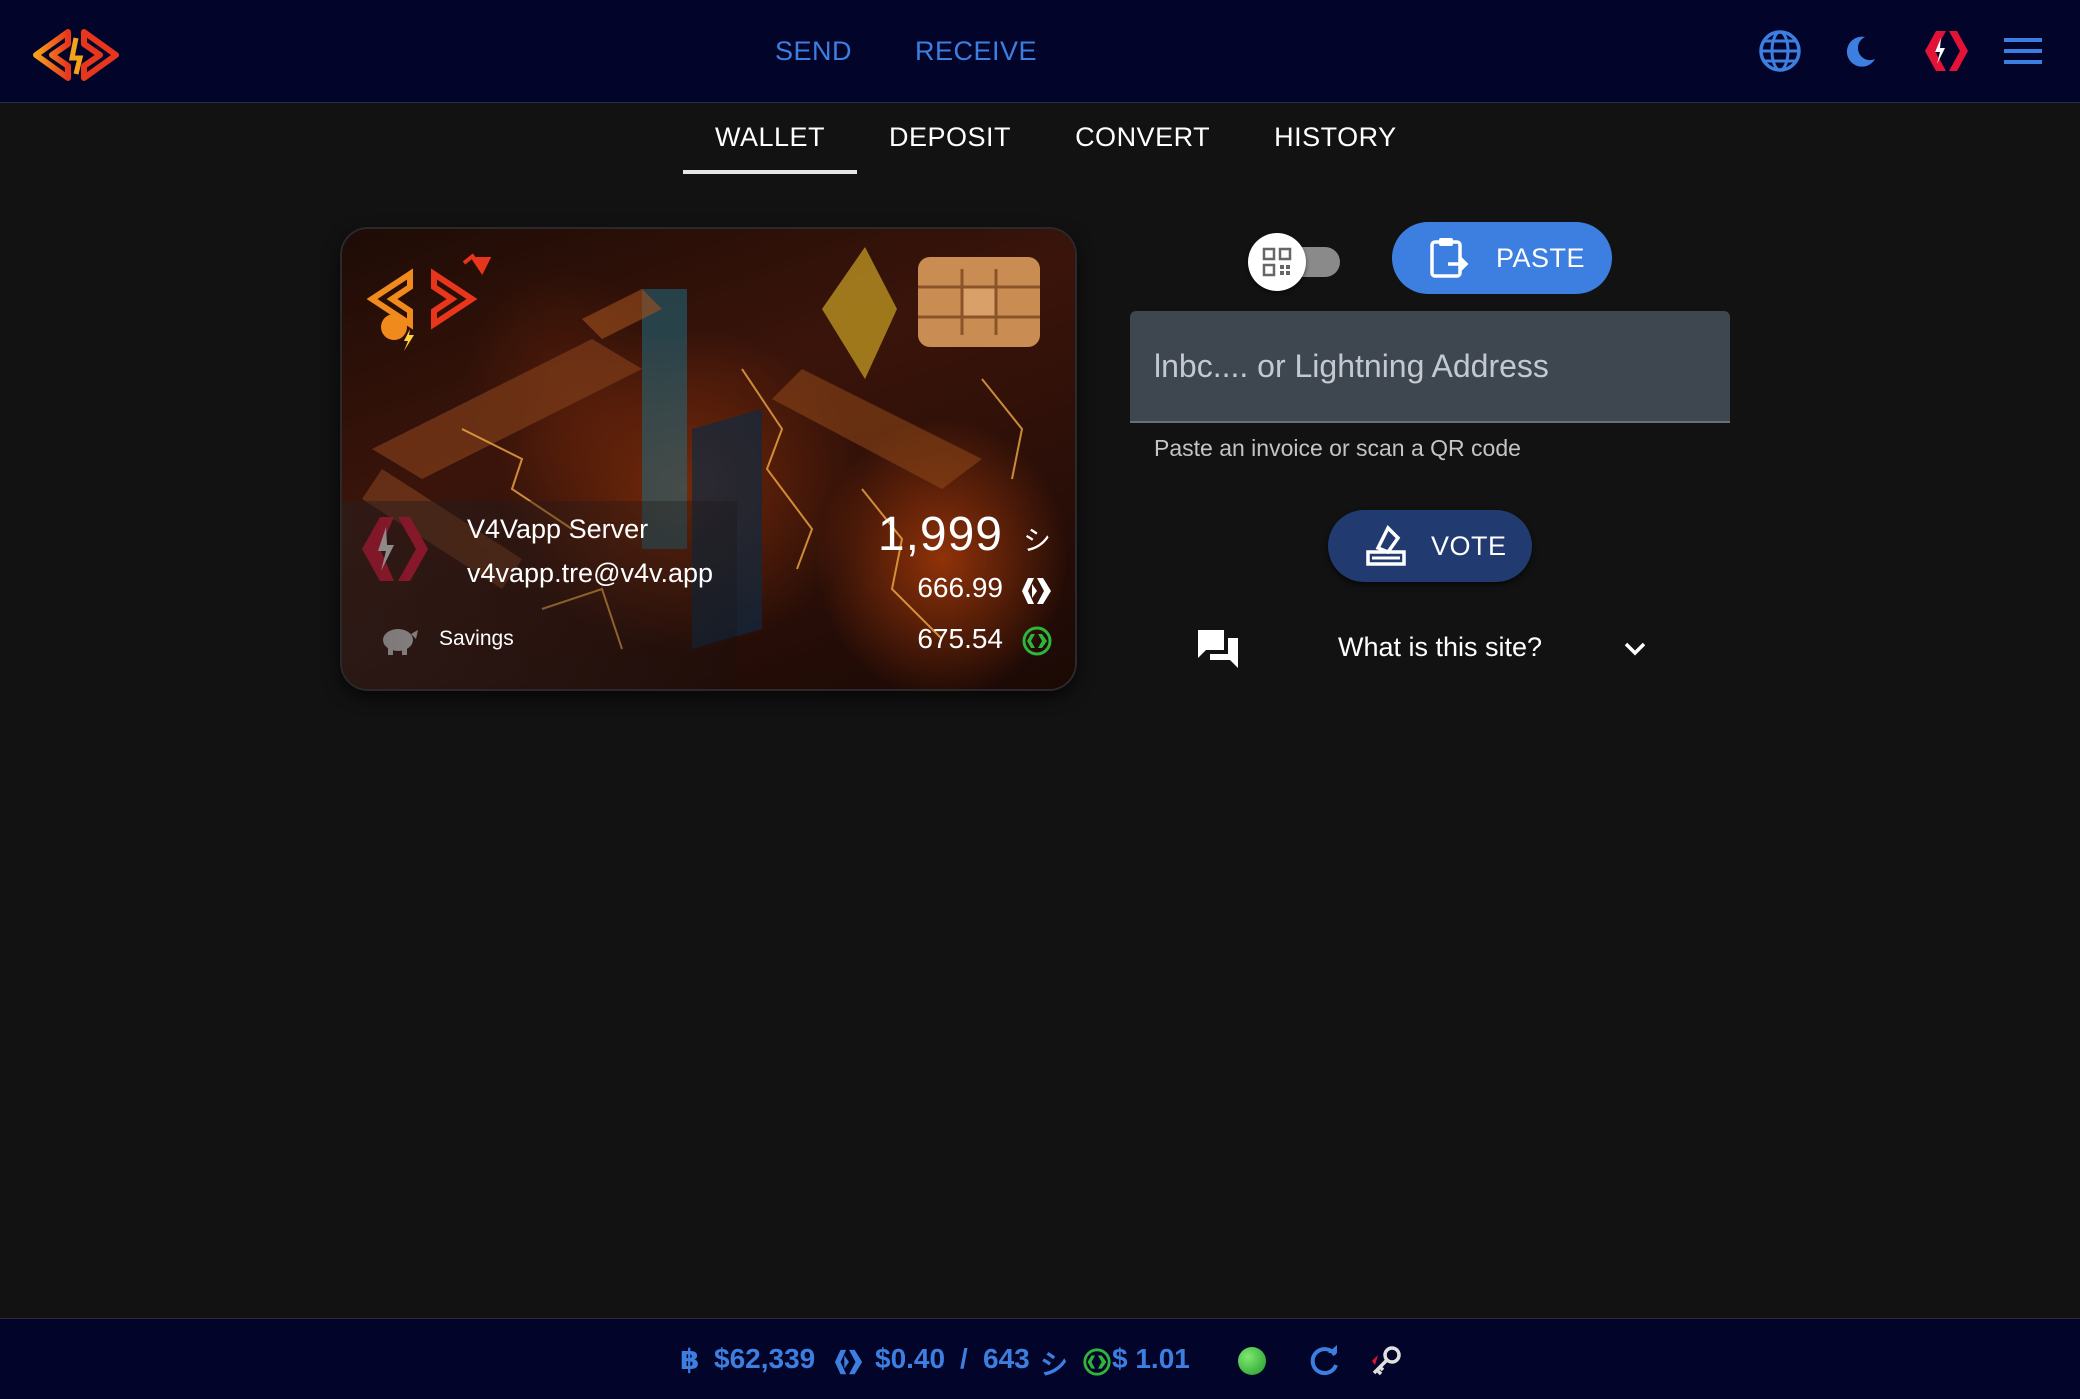  What do you see at coordinates (1324, 1361) in the screenshot?
I see `refresh-icon` at bounding box center [1324, 1361].